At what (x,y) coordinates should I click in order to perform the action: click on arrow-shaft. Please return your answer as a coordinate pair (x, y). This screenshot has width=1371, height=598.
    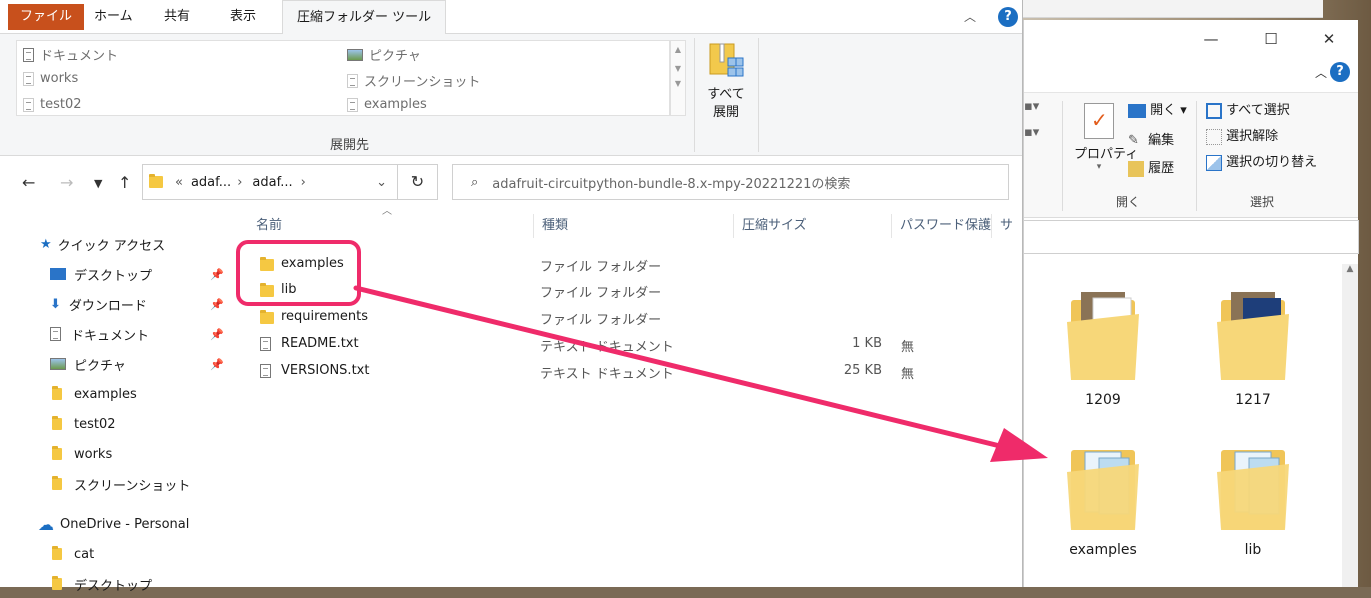
    Looking at the image, I should click on (678, 367).